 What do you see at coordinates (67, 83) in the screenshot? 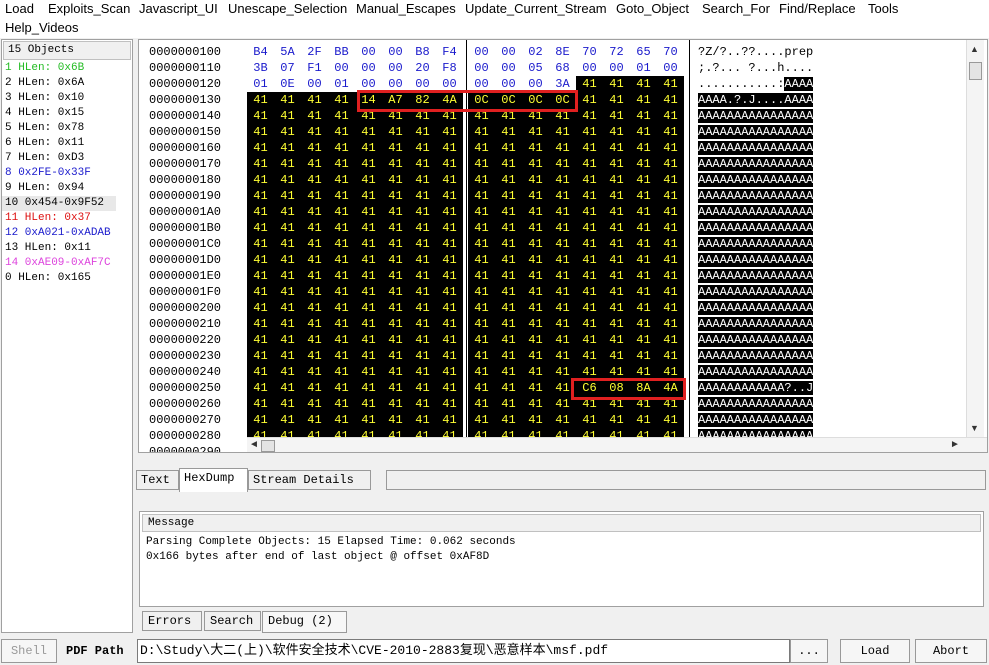
I see `object-list-item: 2 HLen: 0x6A` at bounding box center [67, 83].